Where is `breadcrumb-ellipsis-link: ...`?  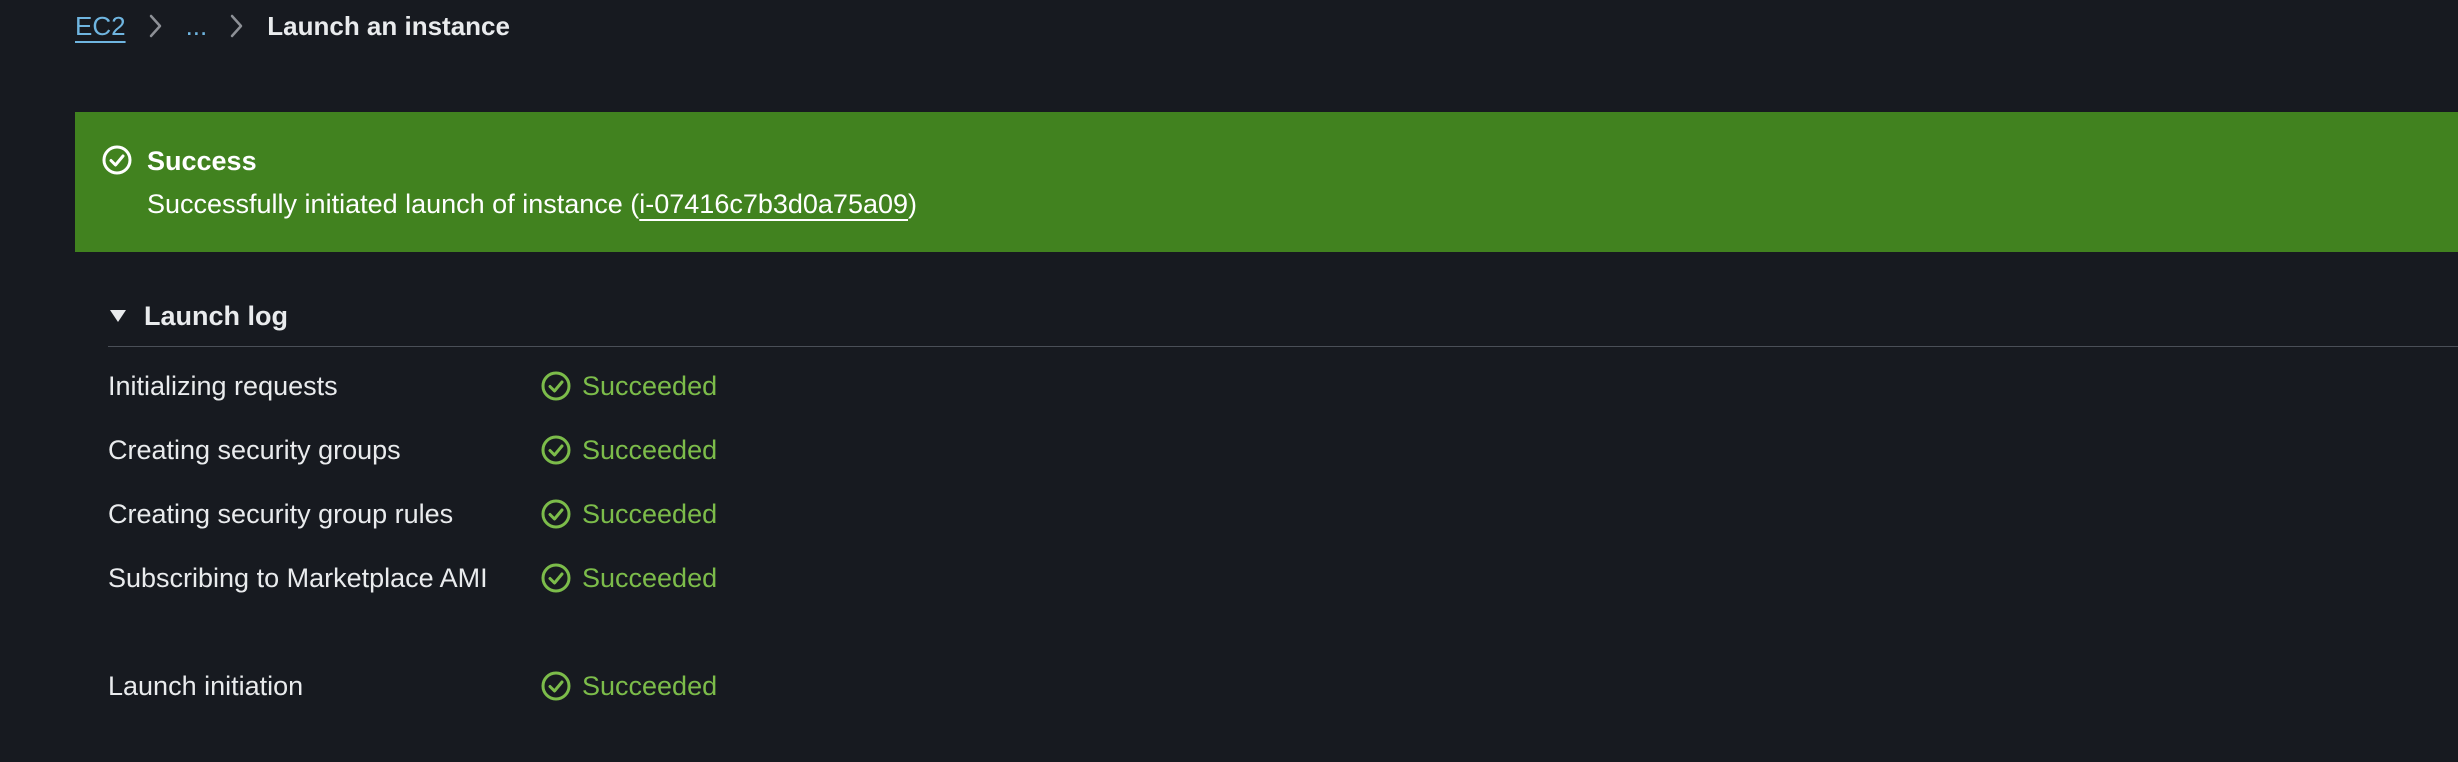 breadcrumb-ellipsis-link: ... is located at coordinates (197, 26).